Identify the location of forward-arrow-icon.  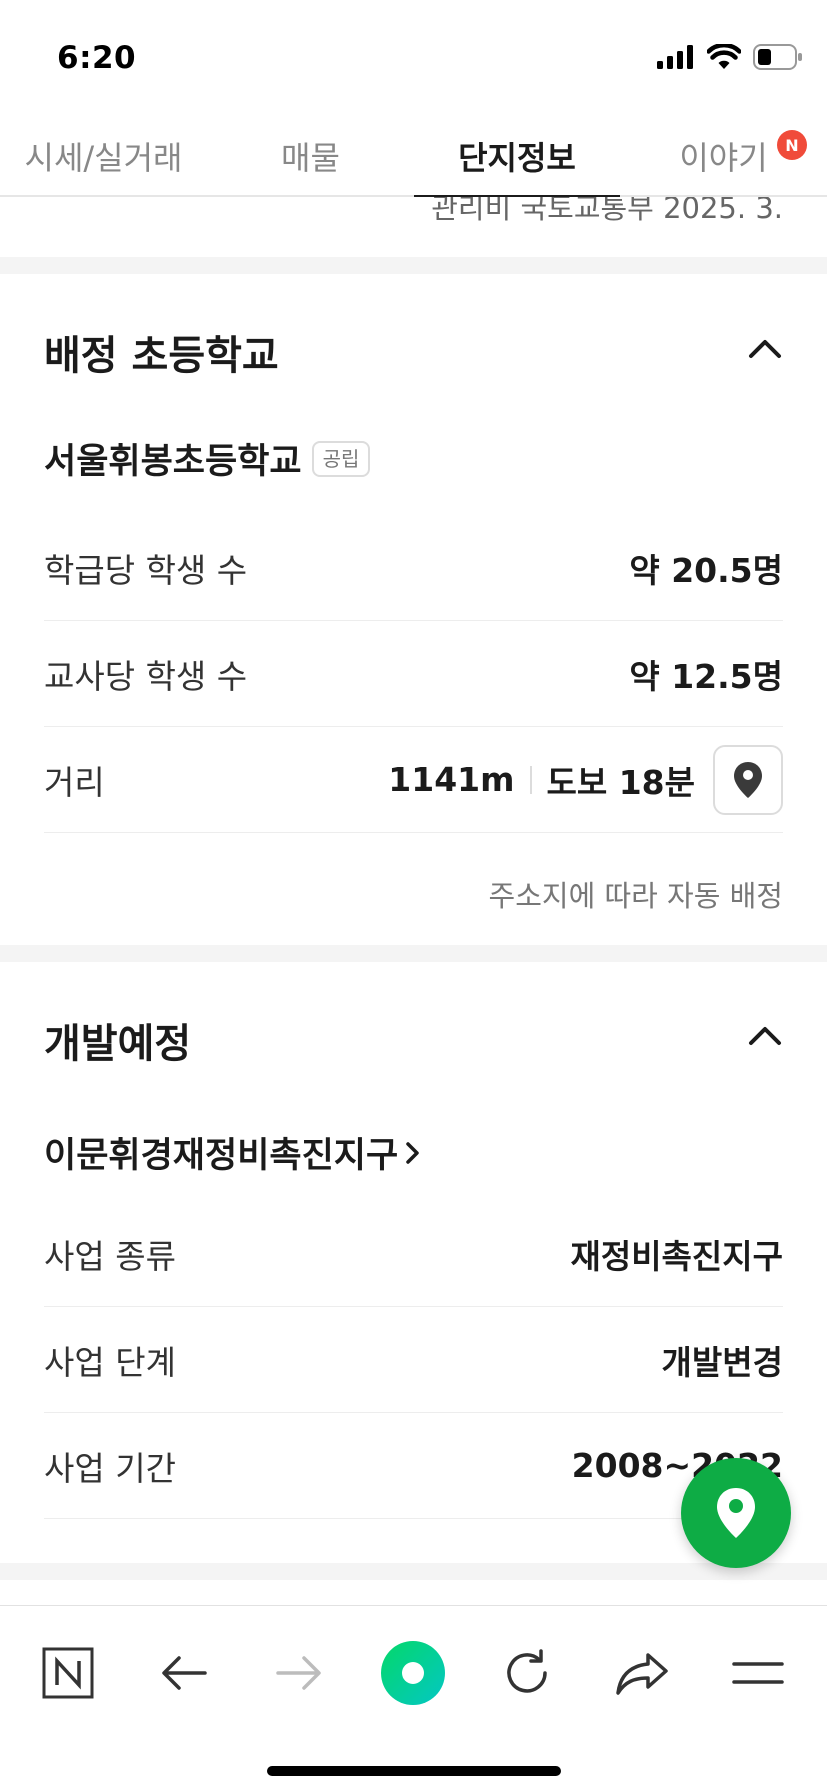
(298, 1673).